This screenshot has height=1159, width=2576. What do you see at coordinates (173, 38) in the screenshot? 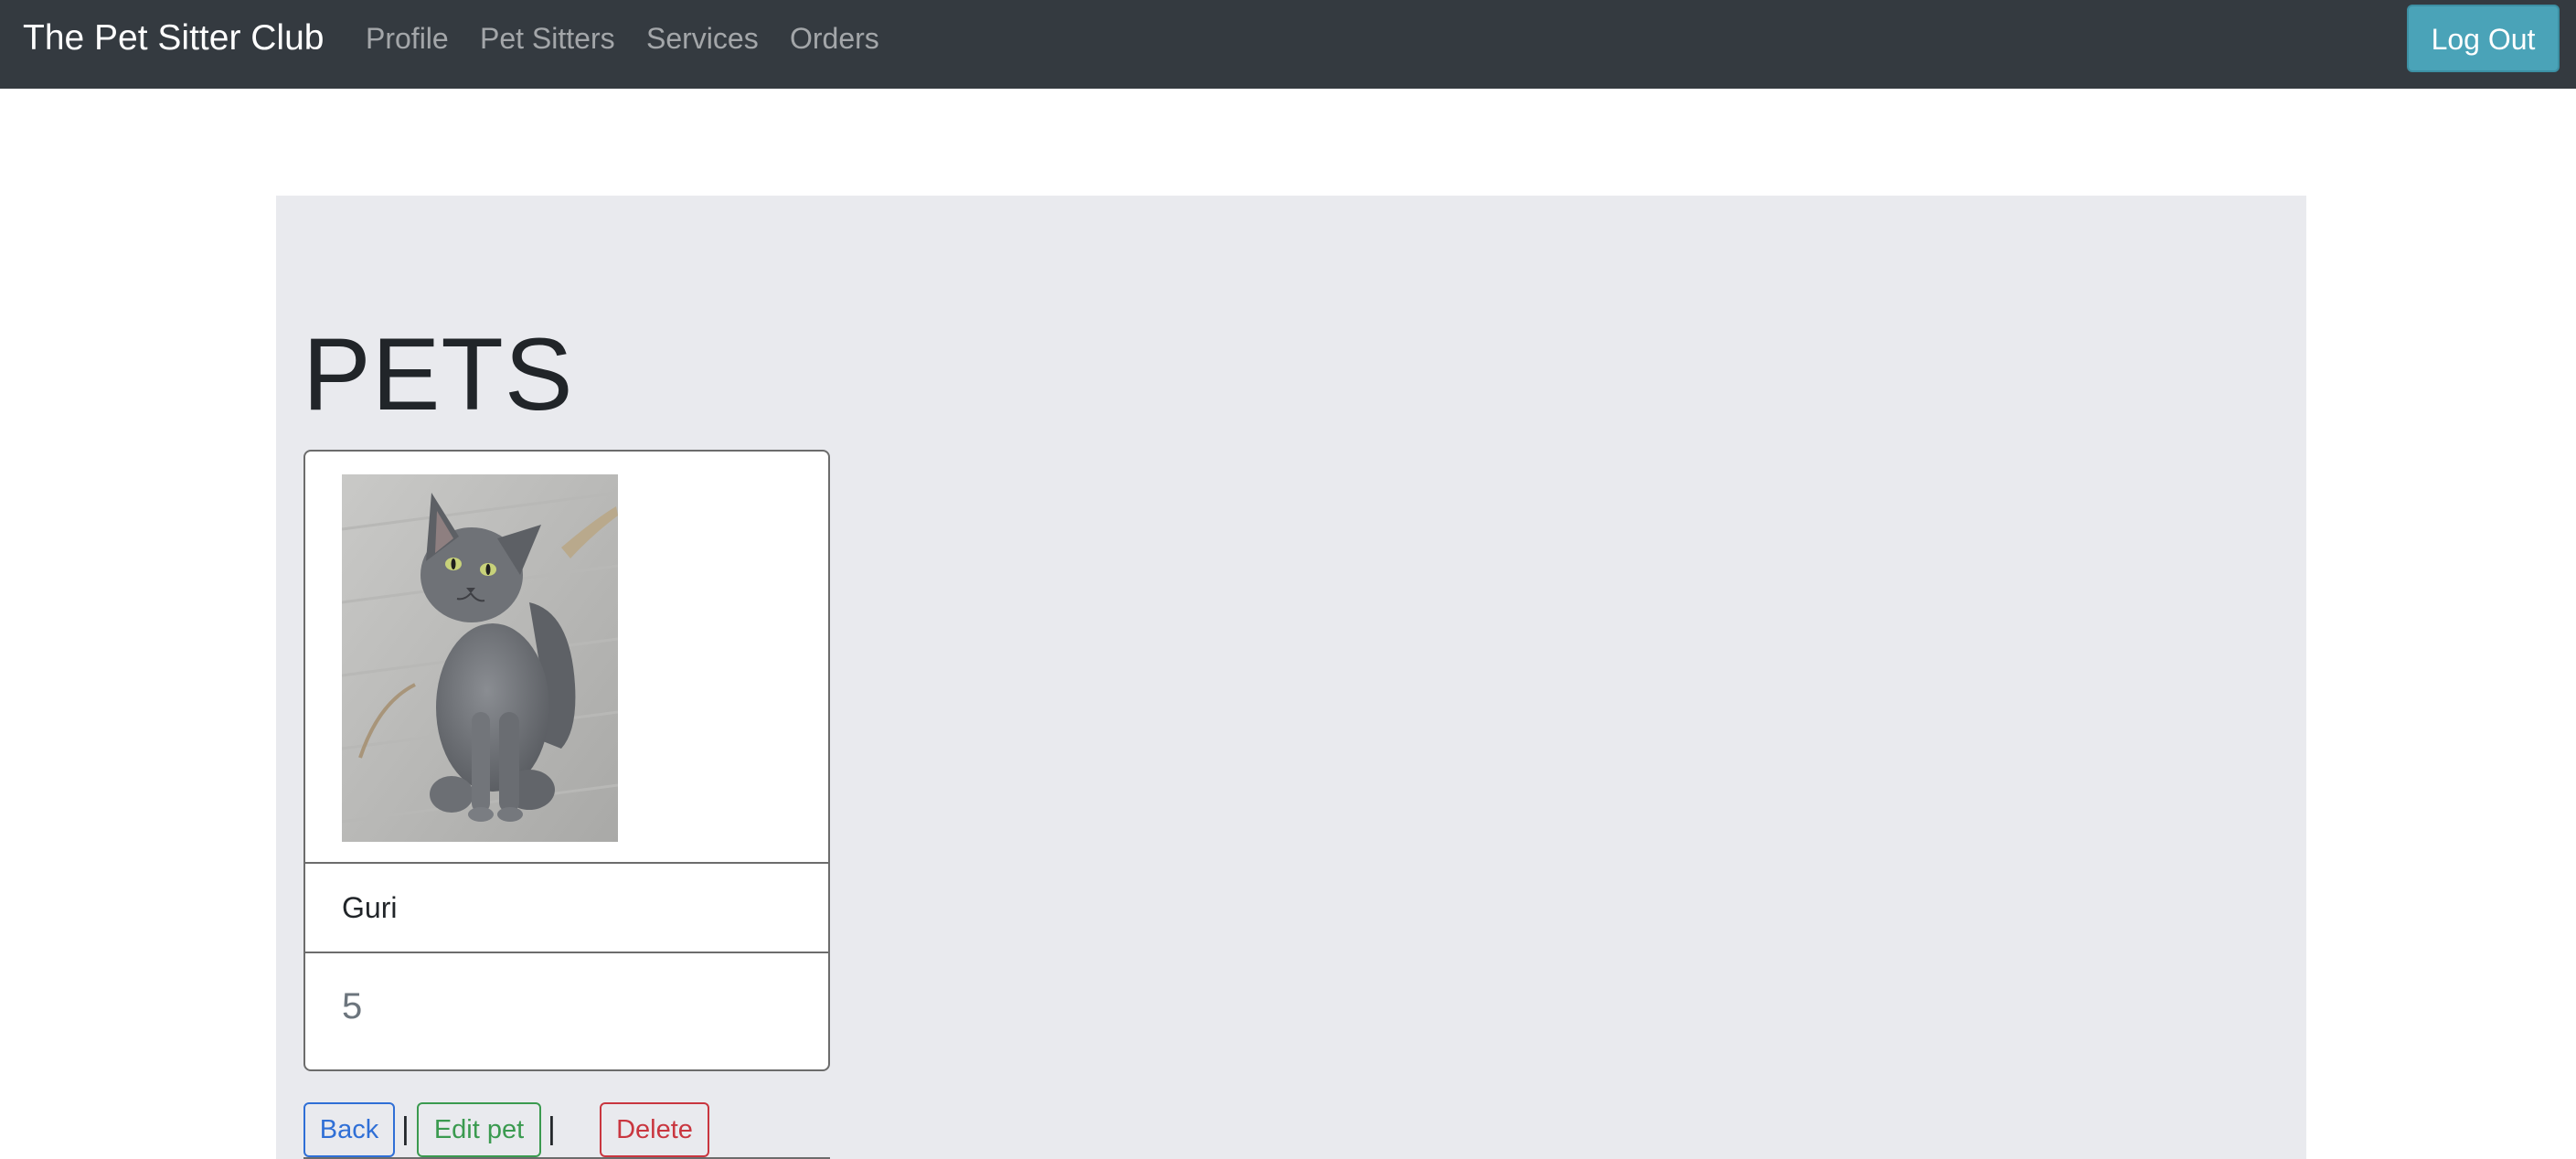
I see `brand-link: The Pet Sitter Club` at bounding box center [173, 38].